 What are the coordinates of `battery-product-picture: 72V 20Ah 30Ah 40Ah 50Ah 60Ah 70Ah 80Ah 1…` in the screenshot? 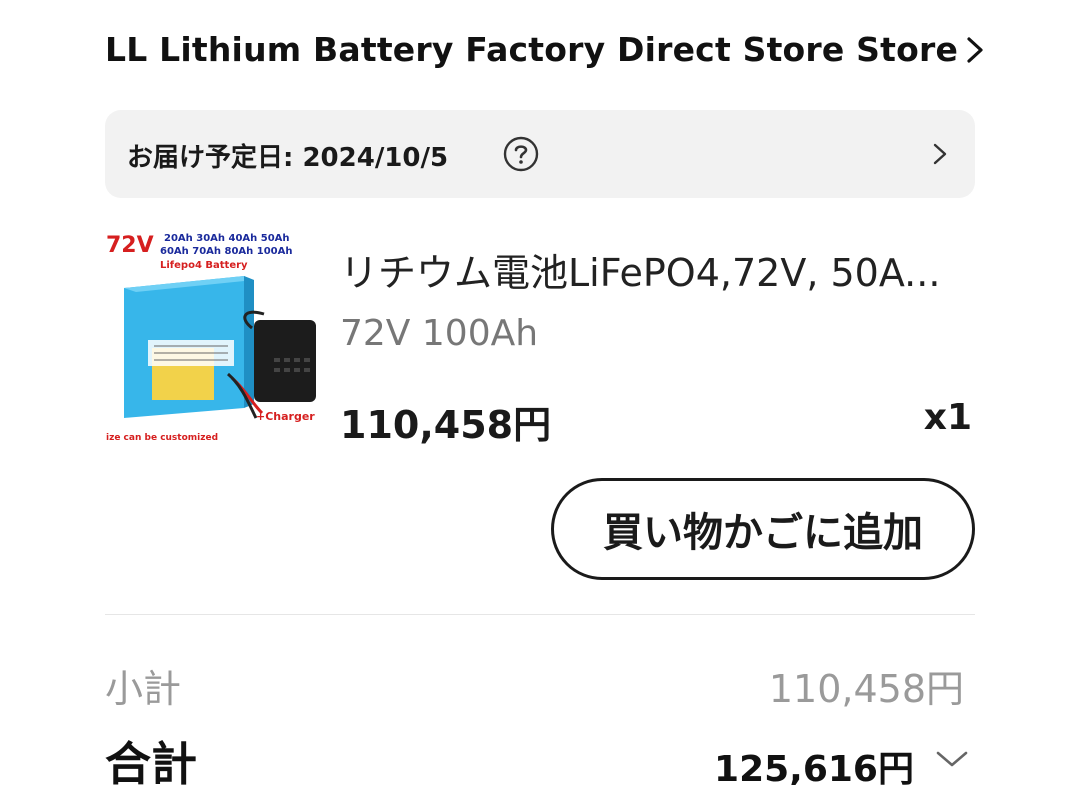 It's located at (211, 335).